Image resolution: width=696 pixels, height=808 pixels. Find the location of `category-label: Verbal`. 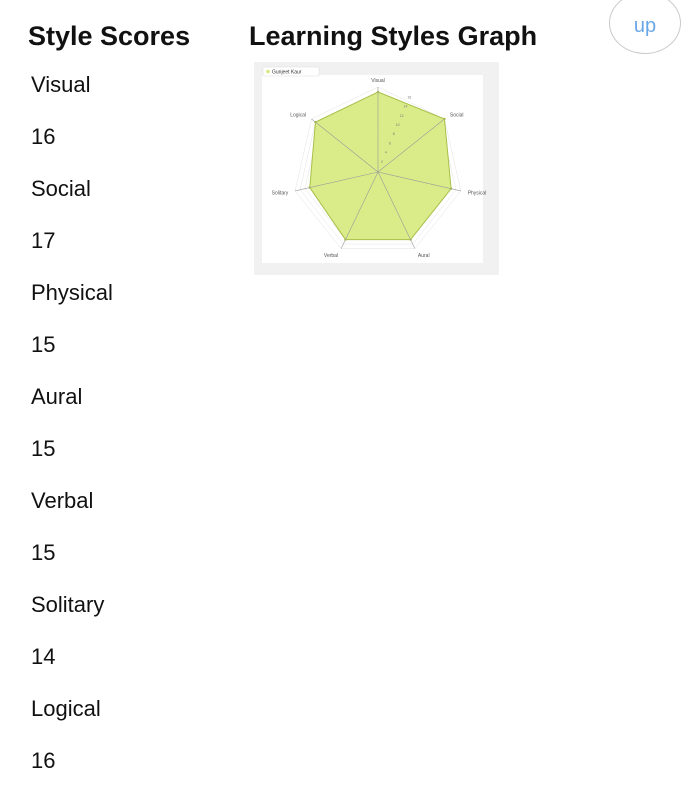

category-label: Verbal is located at coordinates (331, 256).